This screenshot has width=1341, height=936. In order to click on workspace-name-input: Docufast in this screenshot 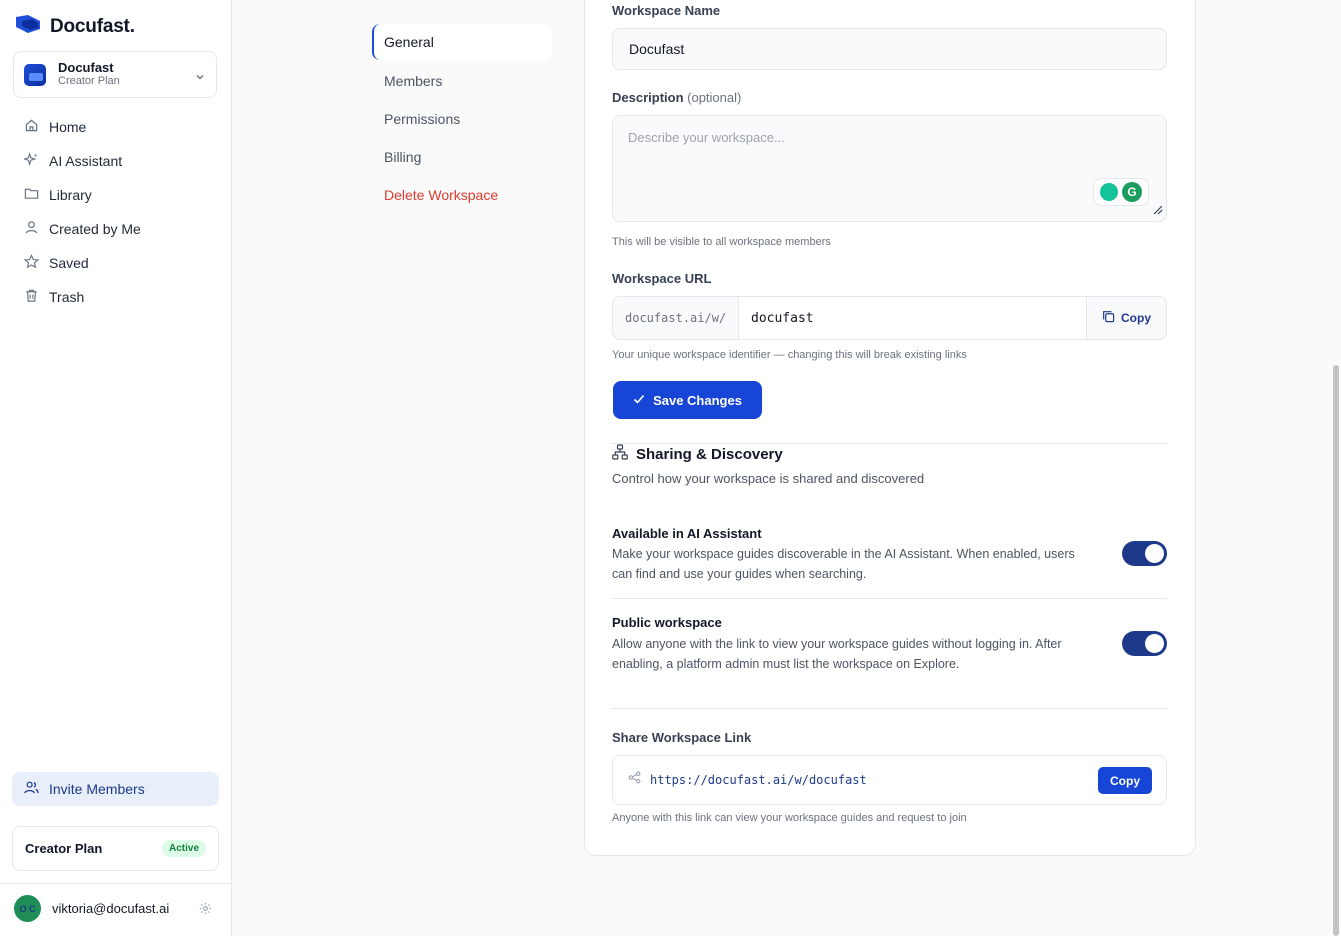, I will do `click(889, 49)`.